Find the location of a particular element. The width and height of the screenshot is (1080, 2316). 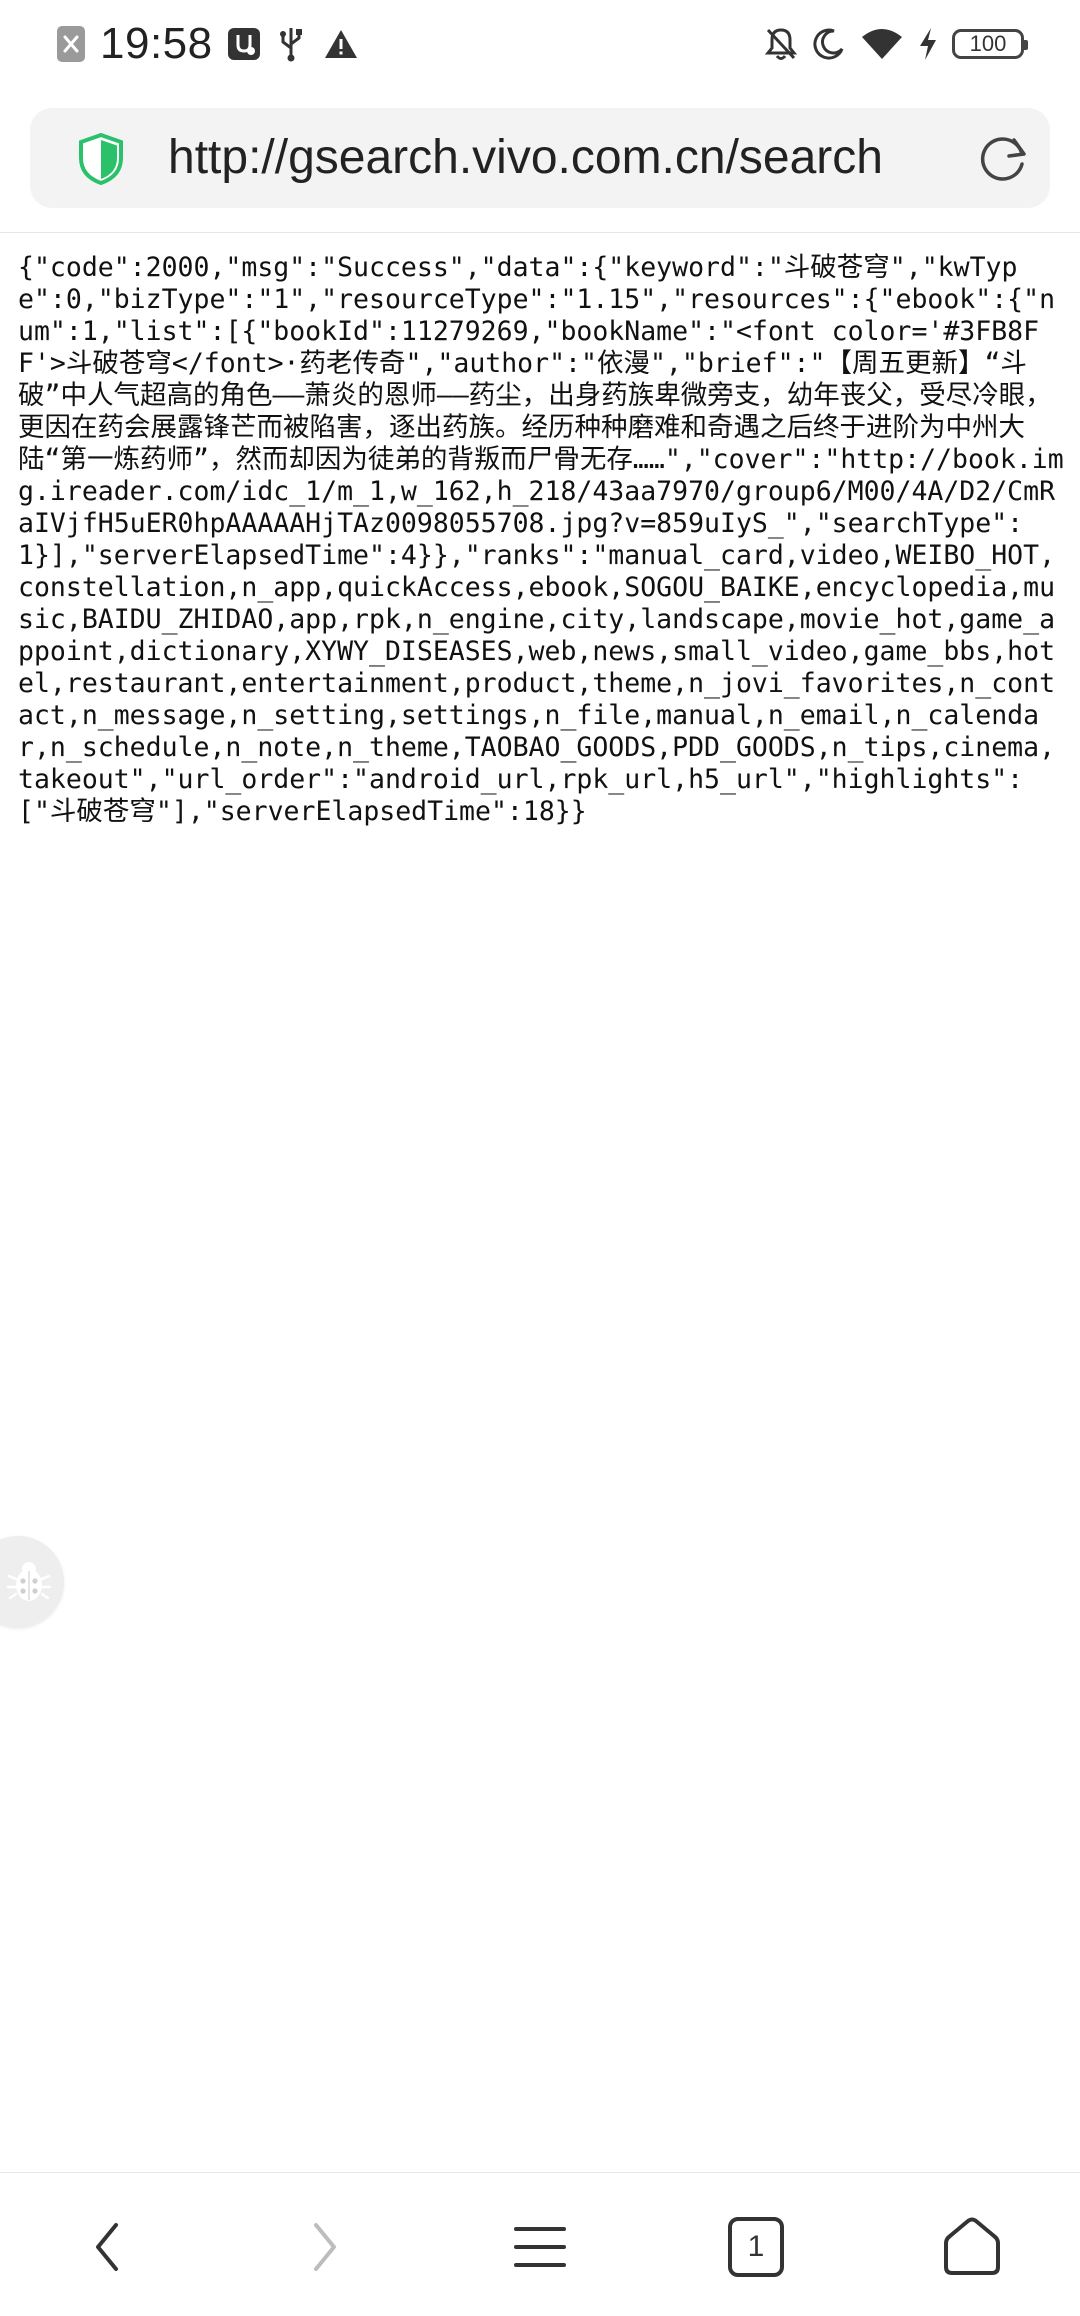

bug-icon is located at coordinates (29, 1582).